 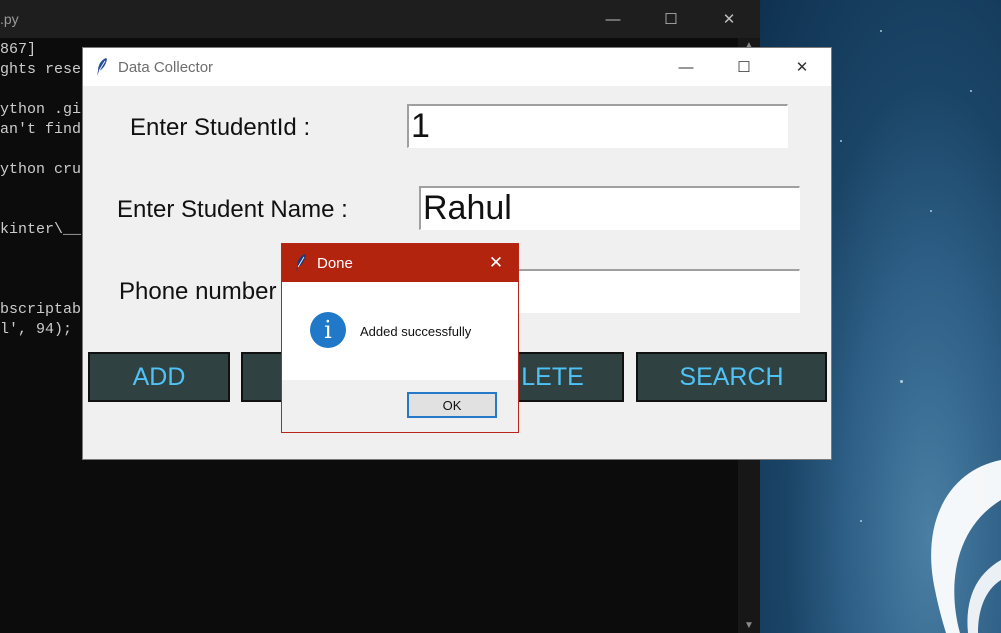 What do you see at coordinates (686, 67) in the screenshot?
I see `app-minimize-button: —` at bounding box center [686, 67].